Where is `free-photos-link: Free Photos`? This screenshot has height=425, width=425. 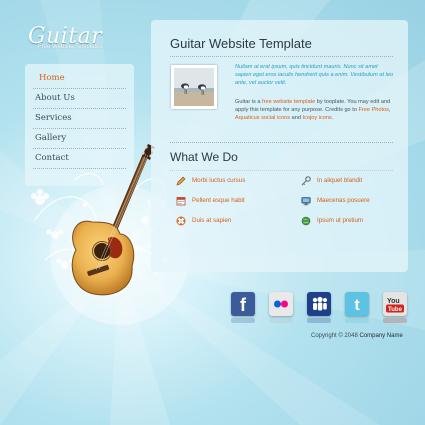 free-photos-link: Free Photos is located at coordinates (373, 110).